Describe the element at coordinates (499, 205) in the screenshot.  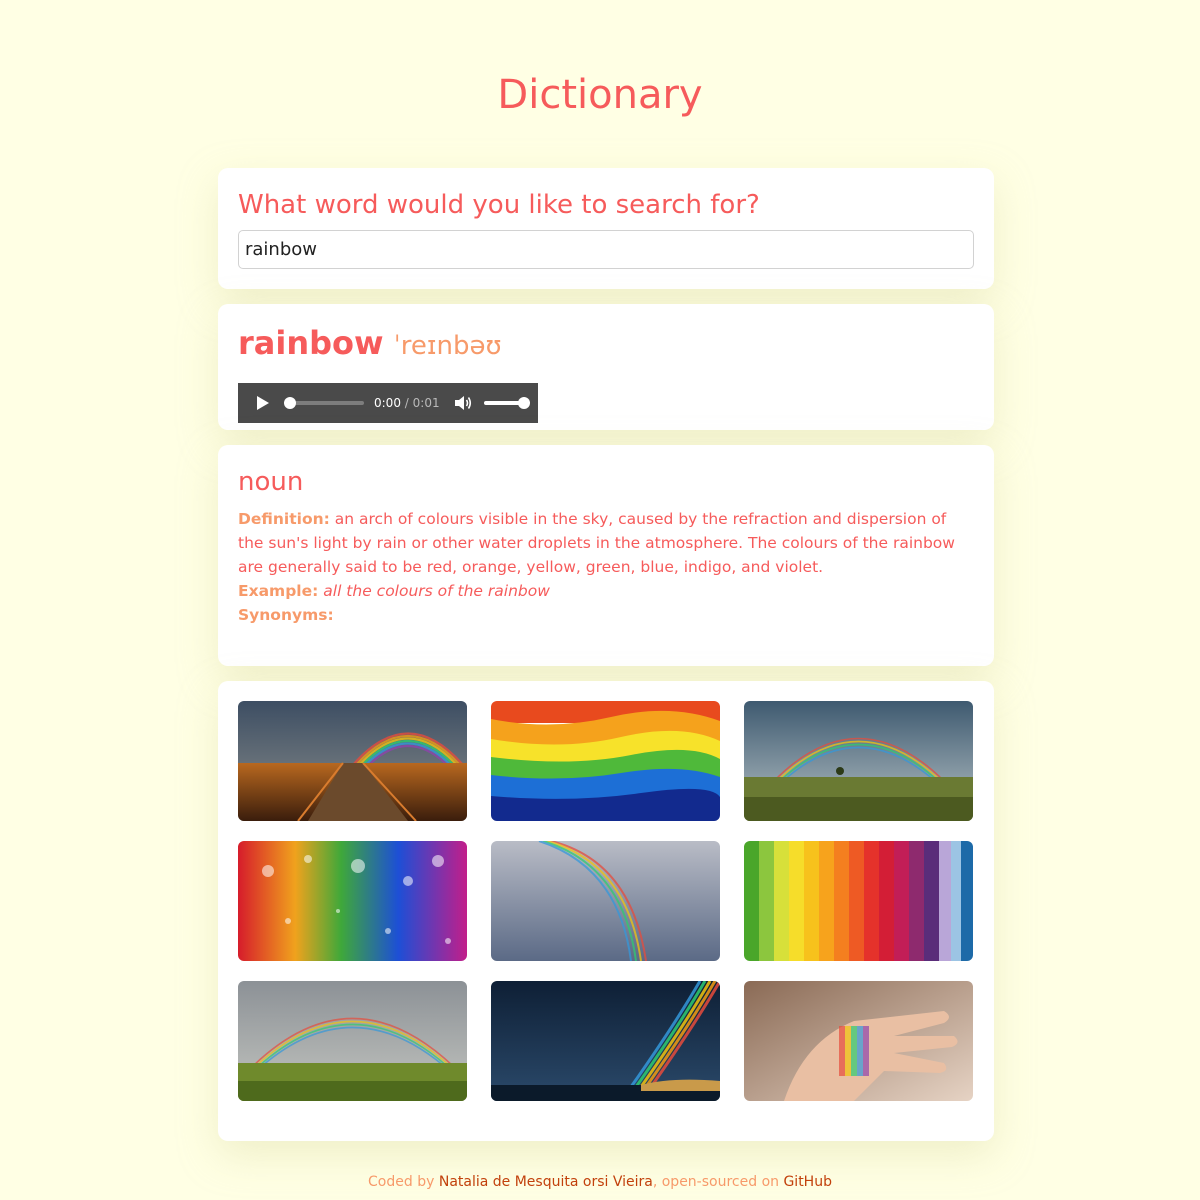
I see `search-heading: What word would you like to search for?` at that location.